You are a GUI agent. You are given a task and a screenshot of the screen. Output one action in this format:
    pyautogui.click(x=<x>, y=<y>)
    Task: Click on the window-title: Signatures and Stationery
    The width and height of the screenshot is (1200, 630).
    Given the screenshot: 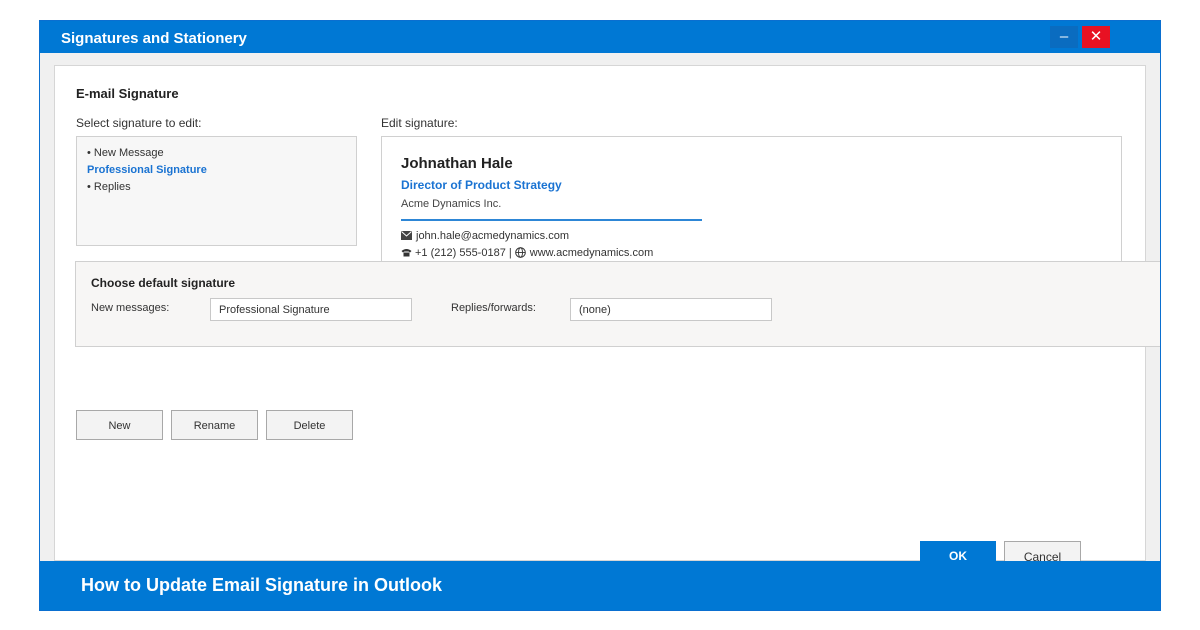 What is the action you would take?
    pyautogui.click(x=154, y=38)
    